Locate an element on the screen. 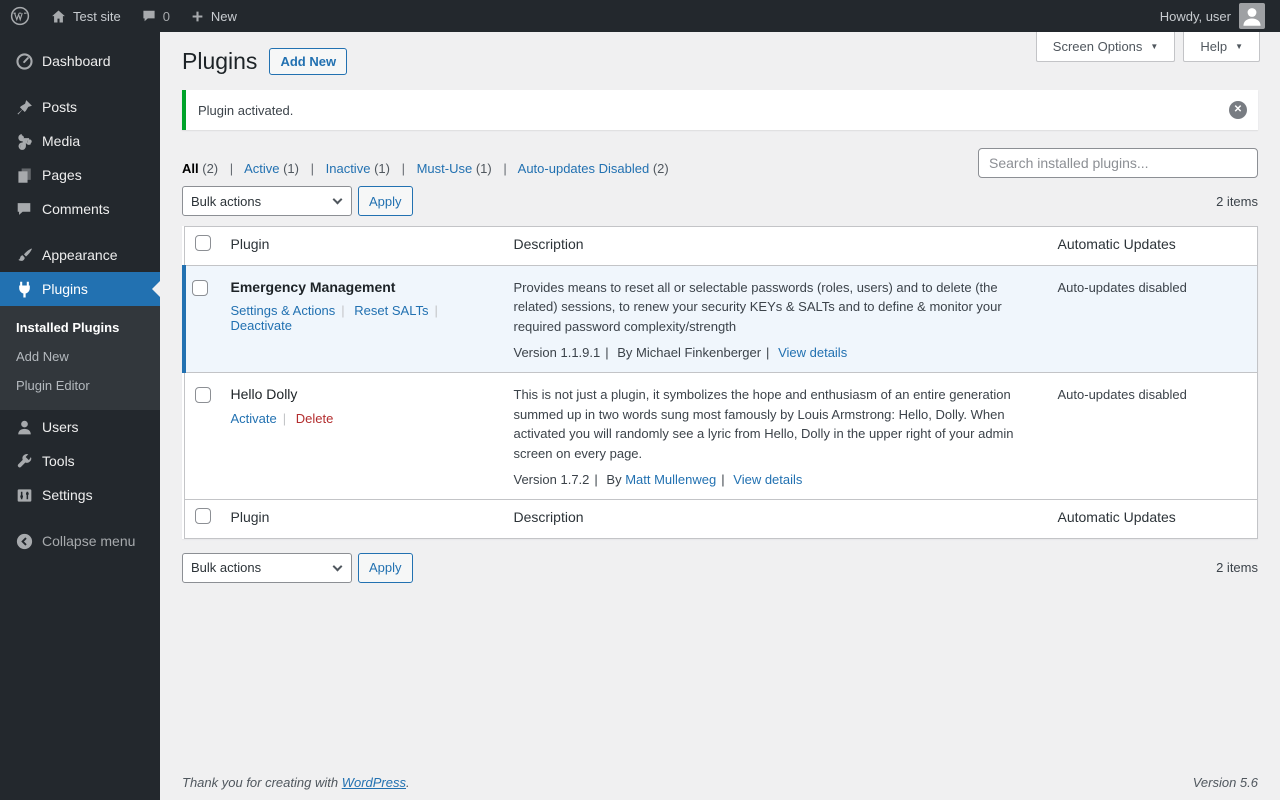  bulk-actions-select: Bulk actions is located at coordinates (267, 201).